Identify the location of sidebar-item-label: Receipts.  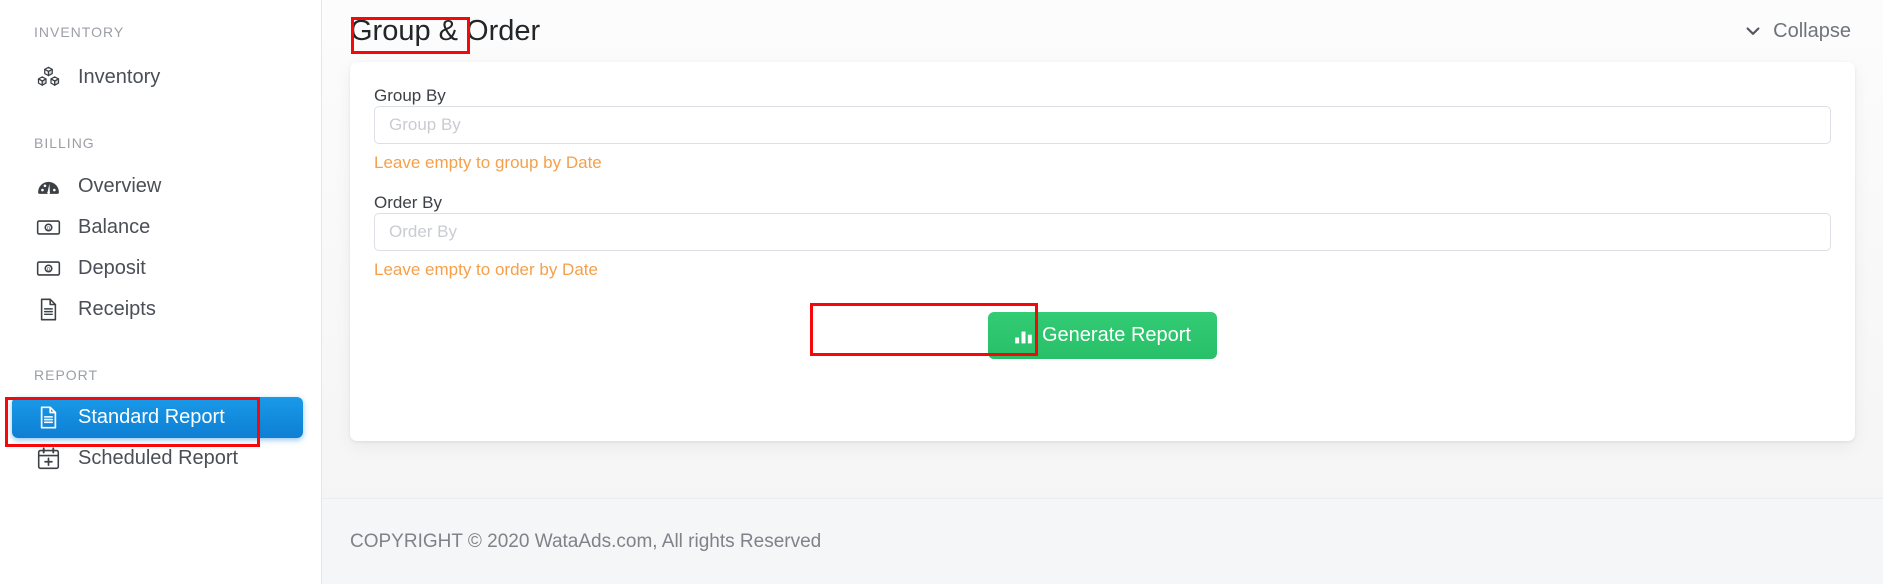
(117, 309).